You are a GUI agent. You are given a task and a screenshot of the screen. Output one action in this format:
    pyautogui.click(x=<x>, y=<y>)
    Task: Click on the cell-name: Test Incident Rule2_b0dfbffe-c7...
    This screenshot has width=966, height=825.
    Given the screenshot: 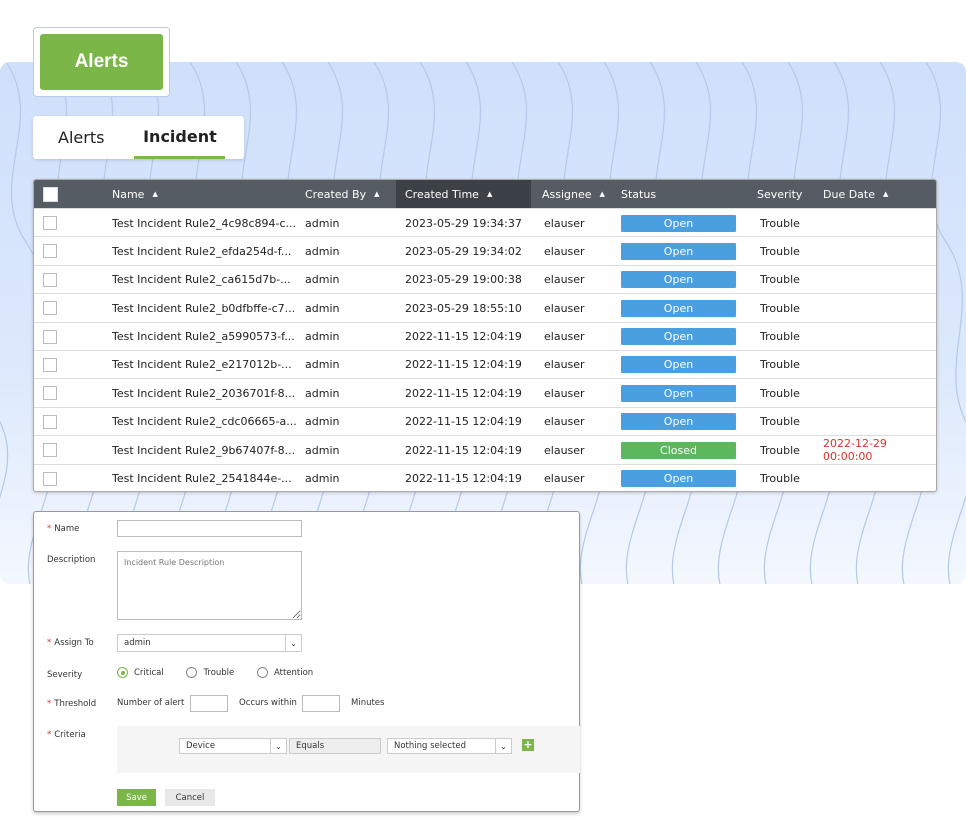 What is the action you would take?
    pyautogui.click(x=203, y=308)
    